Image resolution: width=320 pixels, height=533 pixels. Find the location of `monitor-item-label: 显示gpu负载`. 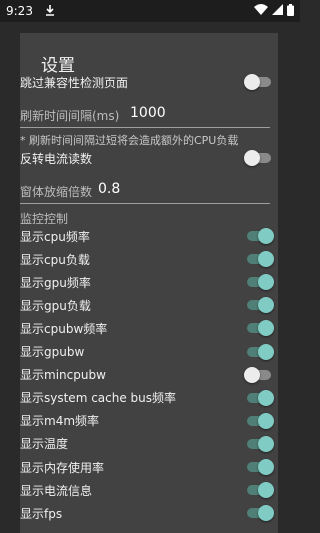

monitor-item-label: 显示gpu负载 is located at coordinates (55, 305).